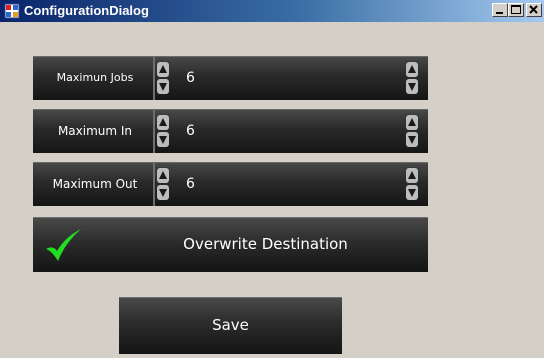 This screenshot has height=358, width=544. I want to click on save-button-label: Save, so click(230, 325).